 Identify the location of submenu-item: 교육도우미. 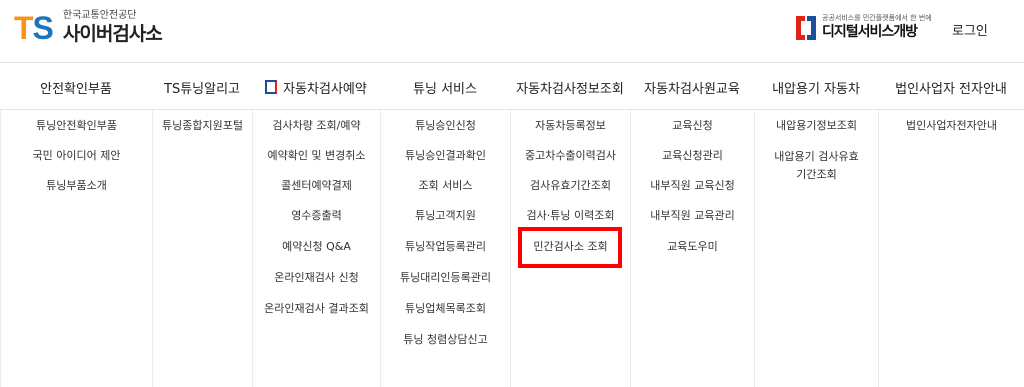
(692, 247).